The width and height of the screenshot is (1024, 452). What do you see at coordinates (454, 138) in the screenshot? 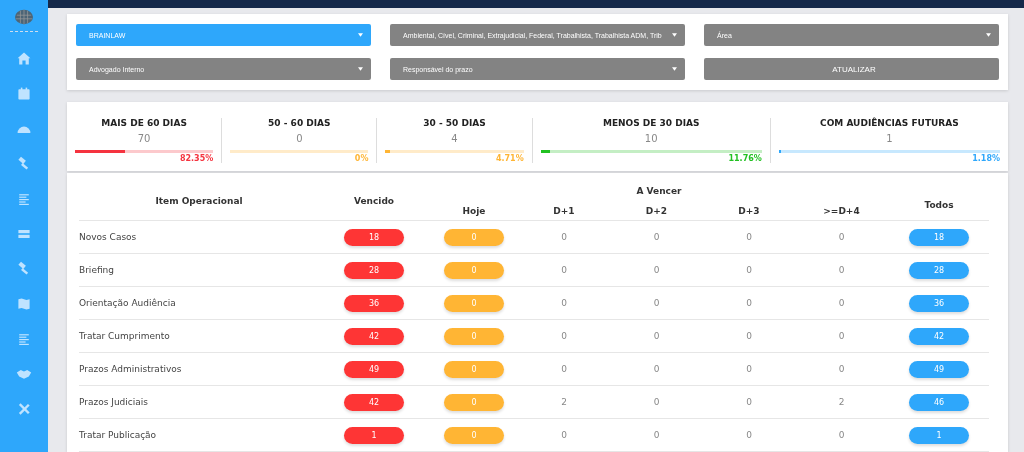
I see `stat-count: 4` at bounding box center [454, 138].